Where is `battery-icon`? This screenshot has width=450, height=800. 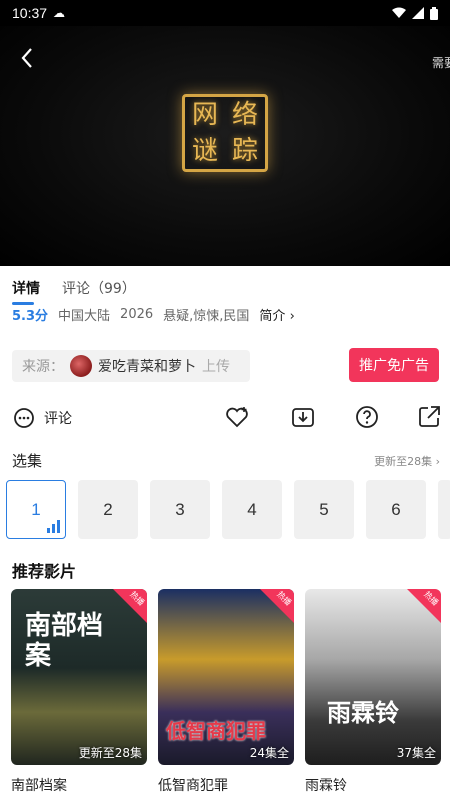
battery-icon is located at coordinates (434, 13).